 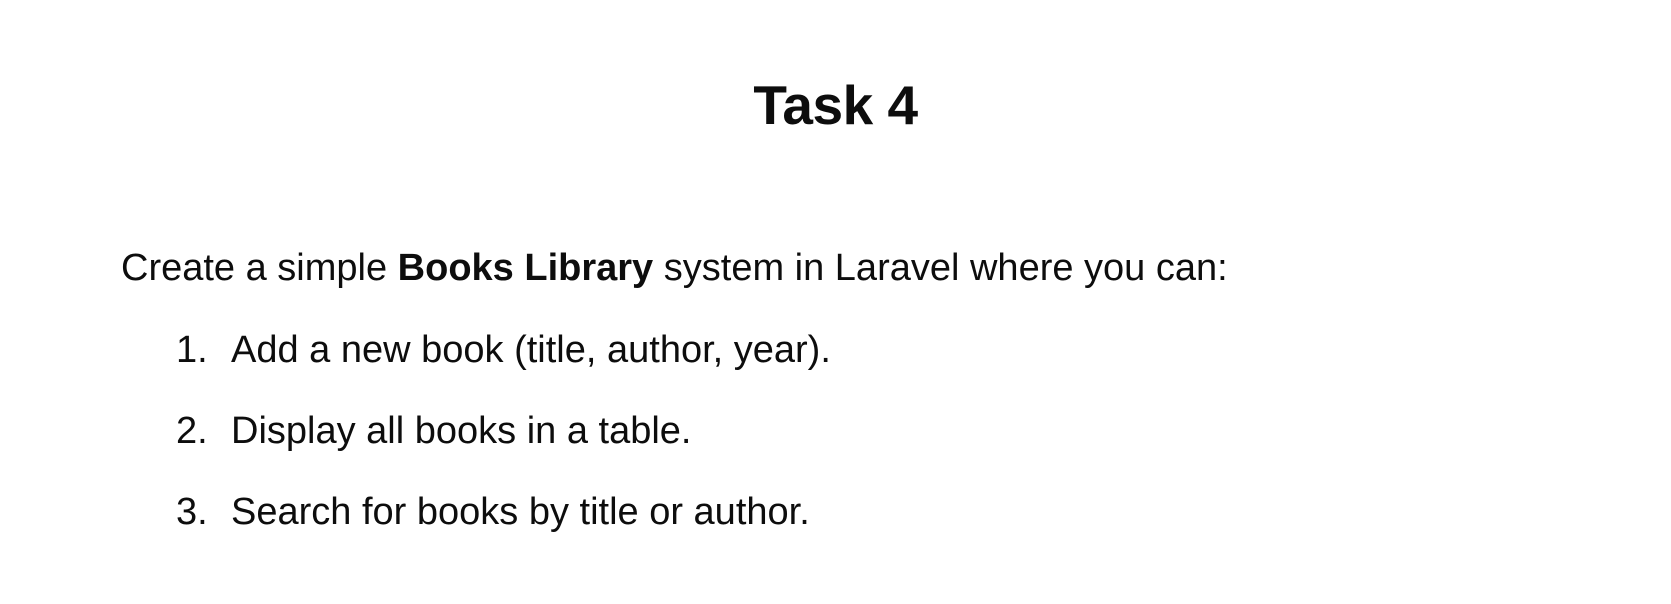 What do you see at coordinates (192, 431) in the screenshot?
I see `list-item-number: 2.` at bounding box center [192, 431].